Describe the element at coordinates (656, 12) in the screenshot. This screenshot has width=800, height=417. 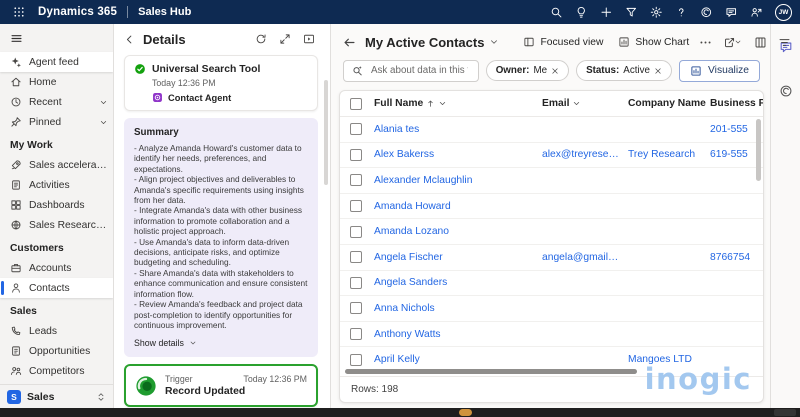
I see `settings-gear-icon` at that location.